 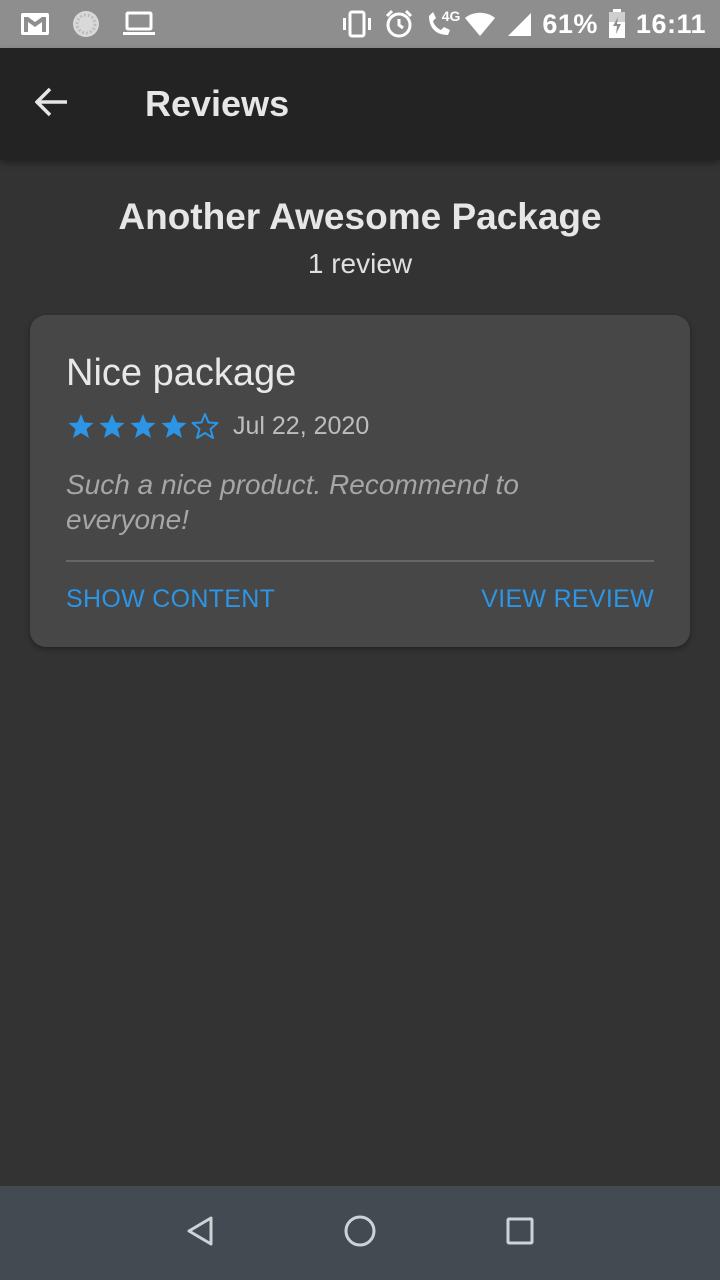 What do you see at coordinates (301, 425) in the screenshot?
I see `review-date: Jul 22, 2020` at bounding box center [301, 425].